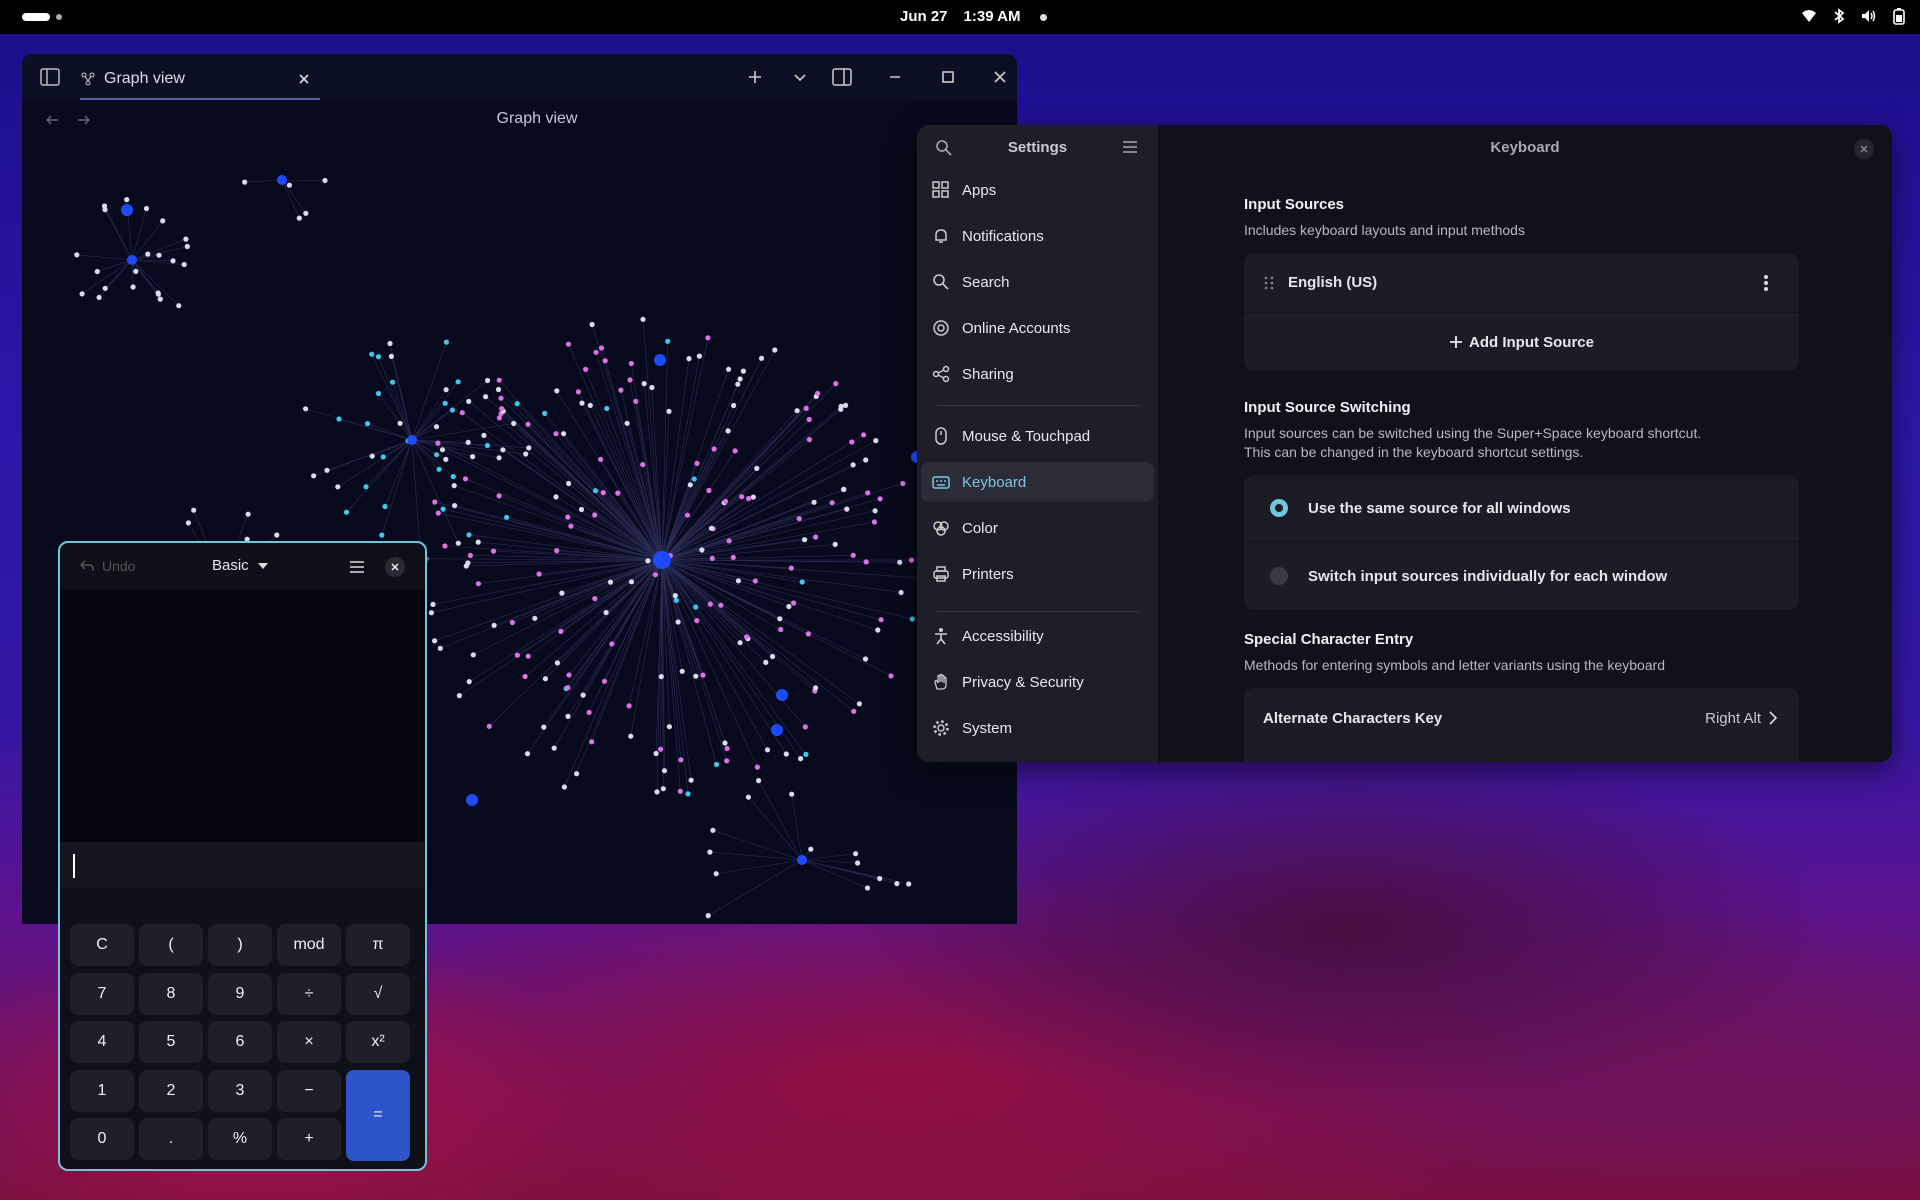 The image size is (1920, 1200). Describe the element at coordinates (102, 945) in the screenshot. I see `key-clear: C` at that location.